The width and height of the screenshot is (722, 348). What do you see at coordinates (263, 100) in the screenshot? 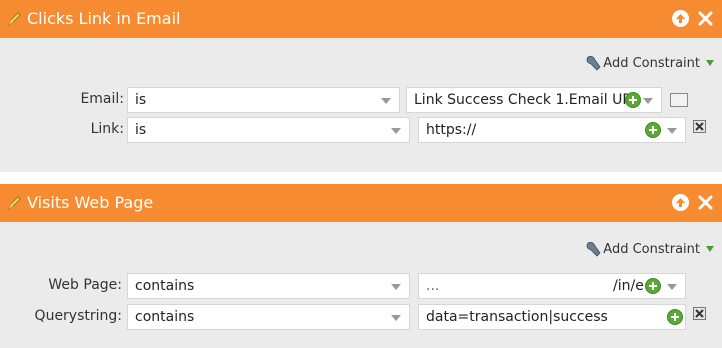
I see `email-operator-select: is` at bounding box center [263, 100].